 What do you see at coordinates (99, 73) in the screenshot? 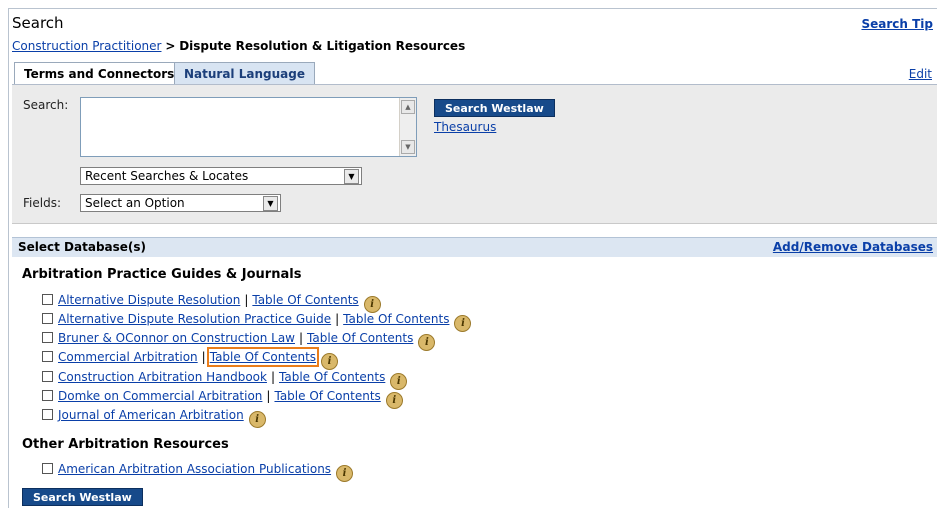
I see `tab-terms-and-connectors: Terms and Connectors` at bounding box center [99, 73].